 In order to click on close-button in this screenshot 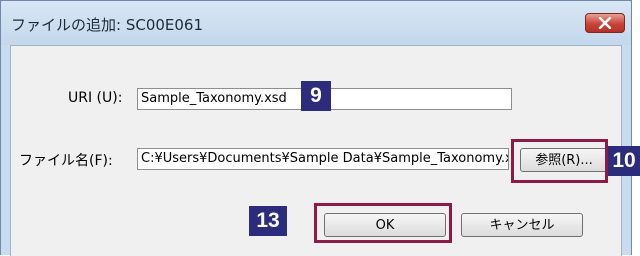, I will do `click(605, 23)`.